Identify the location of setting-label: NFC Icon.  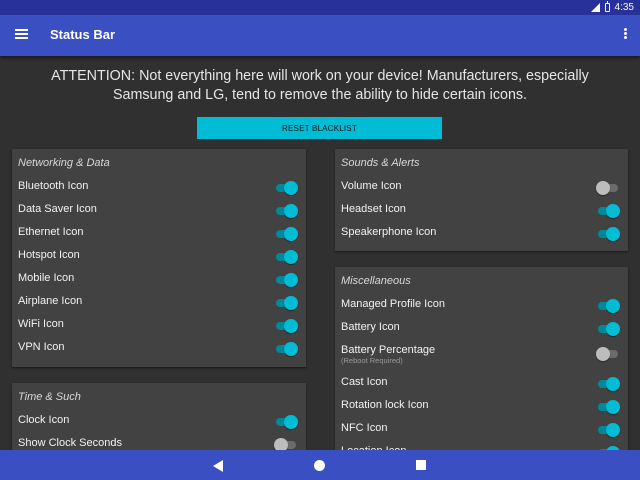
(364, 428).